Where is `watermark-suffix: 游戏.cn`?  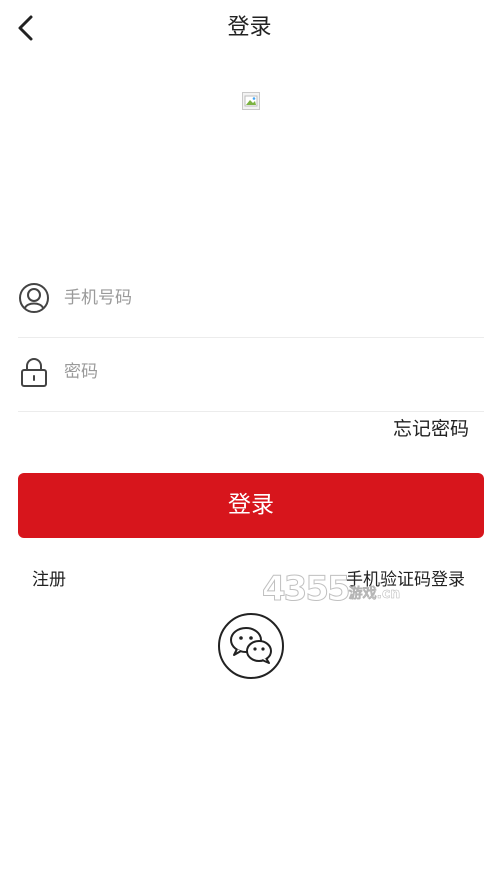
watermark-suffix: 游戏.cn is located at coordinates (374, 594).